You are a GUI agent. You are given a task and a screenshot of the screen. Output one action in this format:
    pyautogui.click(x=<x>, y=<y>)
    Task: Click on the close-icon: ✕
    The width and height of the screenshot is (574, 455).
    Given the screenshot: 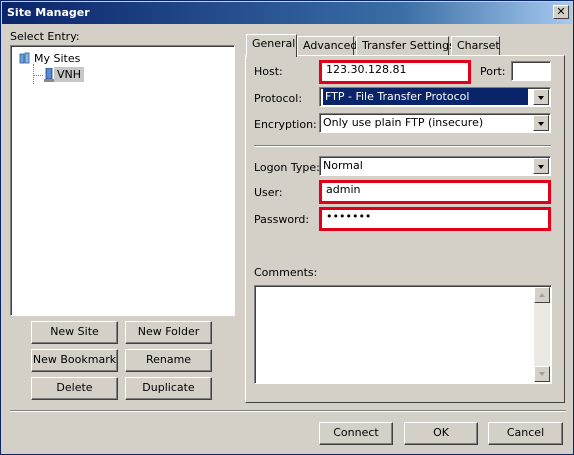 What is the action you would take?
    pyautogui.click(x=561, y=11)
    